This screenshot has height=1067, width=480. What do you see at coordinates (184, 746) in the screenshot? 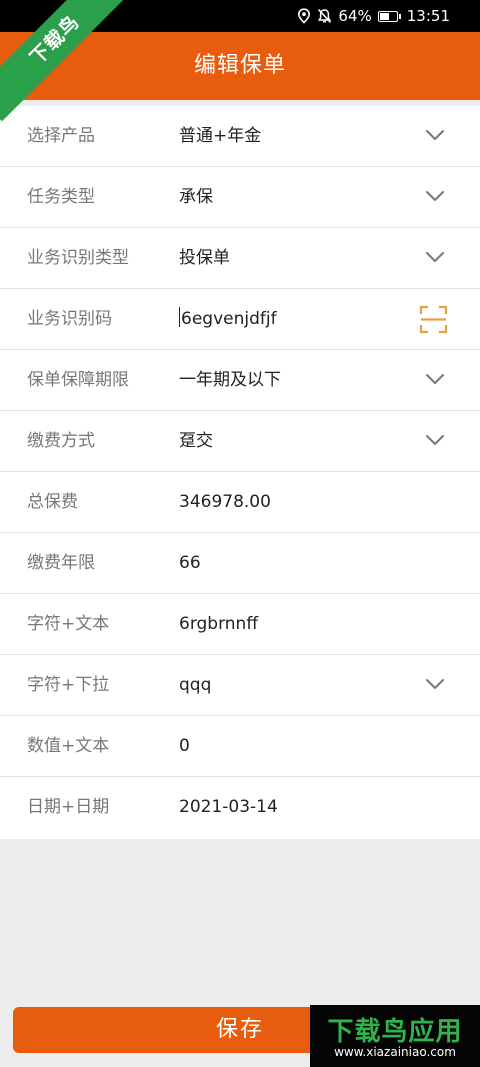
I see `number-text-input: 0` at bounding box center [184, 746].